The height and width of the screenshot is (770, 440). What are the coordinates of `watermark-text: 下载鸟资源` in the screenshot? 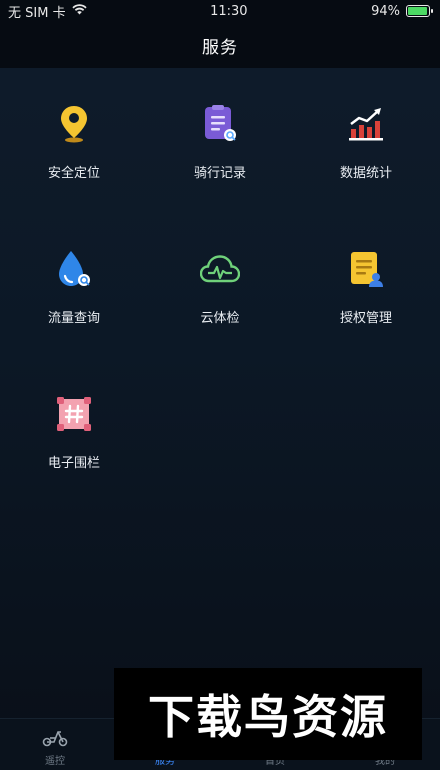 It's located at (268, 717).